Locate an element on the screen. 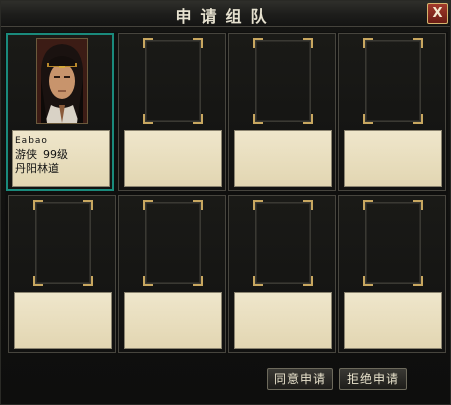 Image resolution: width=451 pixels, height=405 pixels. portrait-image is located at coordinates (62, 81).